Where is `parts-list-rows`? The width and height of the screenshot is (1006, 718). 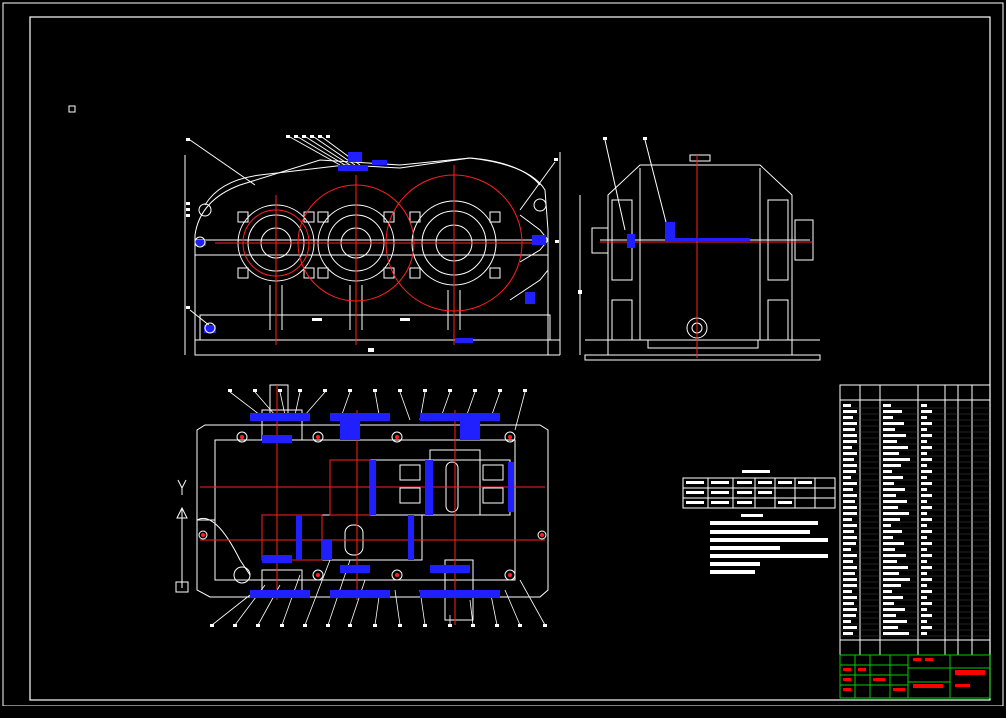 parts-list-rows is located at coordinates (915, 520).